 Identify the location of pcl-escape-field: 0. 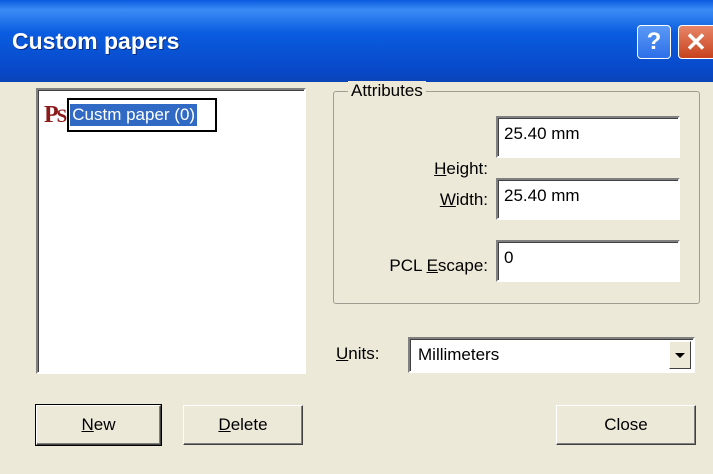
(588, 261).